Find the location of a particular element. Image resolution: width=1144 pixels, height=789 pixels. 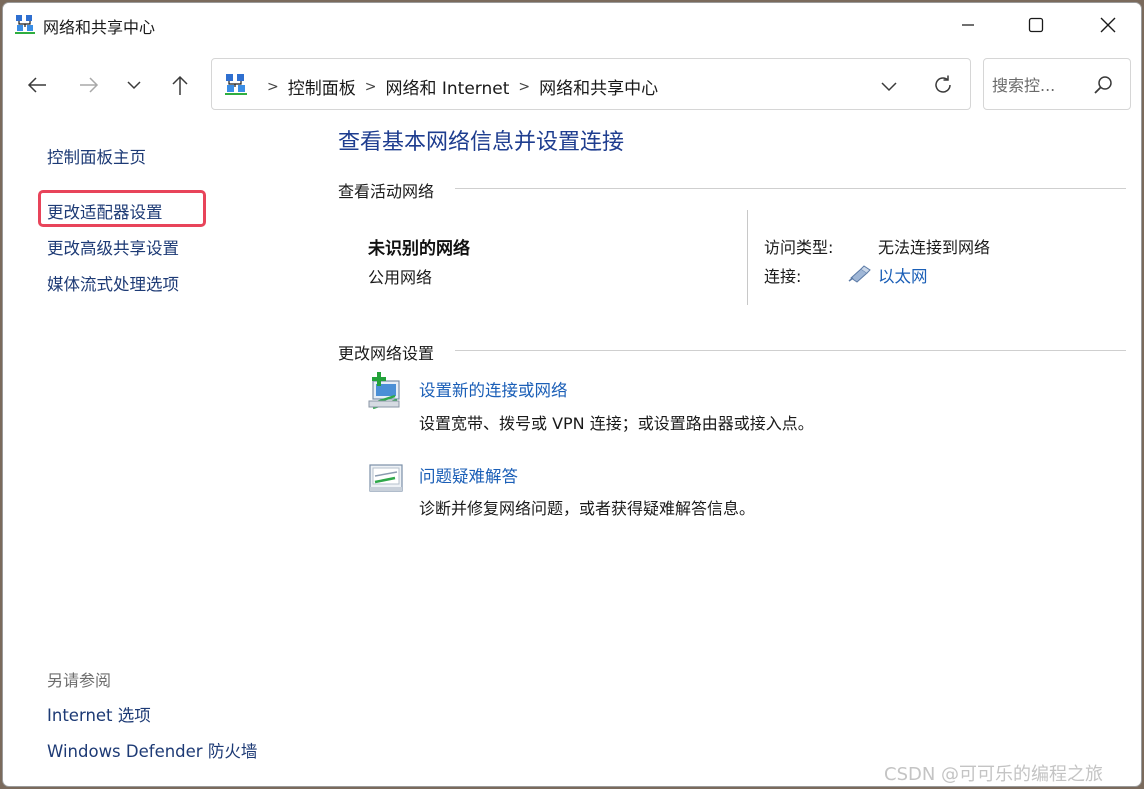

setup-new-connection-link: 设置新的连接或网络 is located at coordinates (493, 389).